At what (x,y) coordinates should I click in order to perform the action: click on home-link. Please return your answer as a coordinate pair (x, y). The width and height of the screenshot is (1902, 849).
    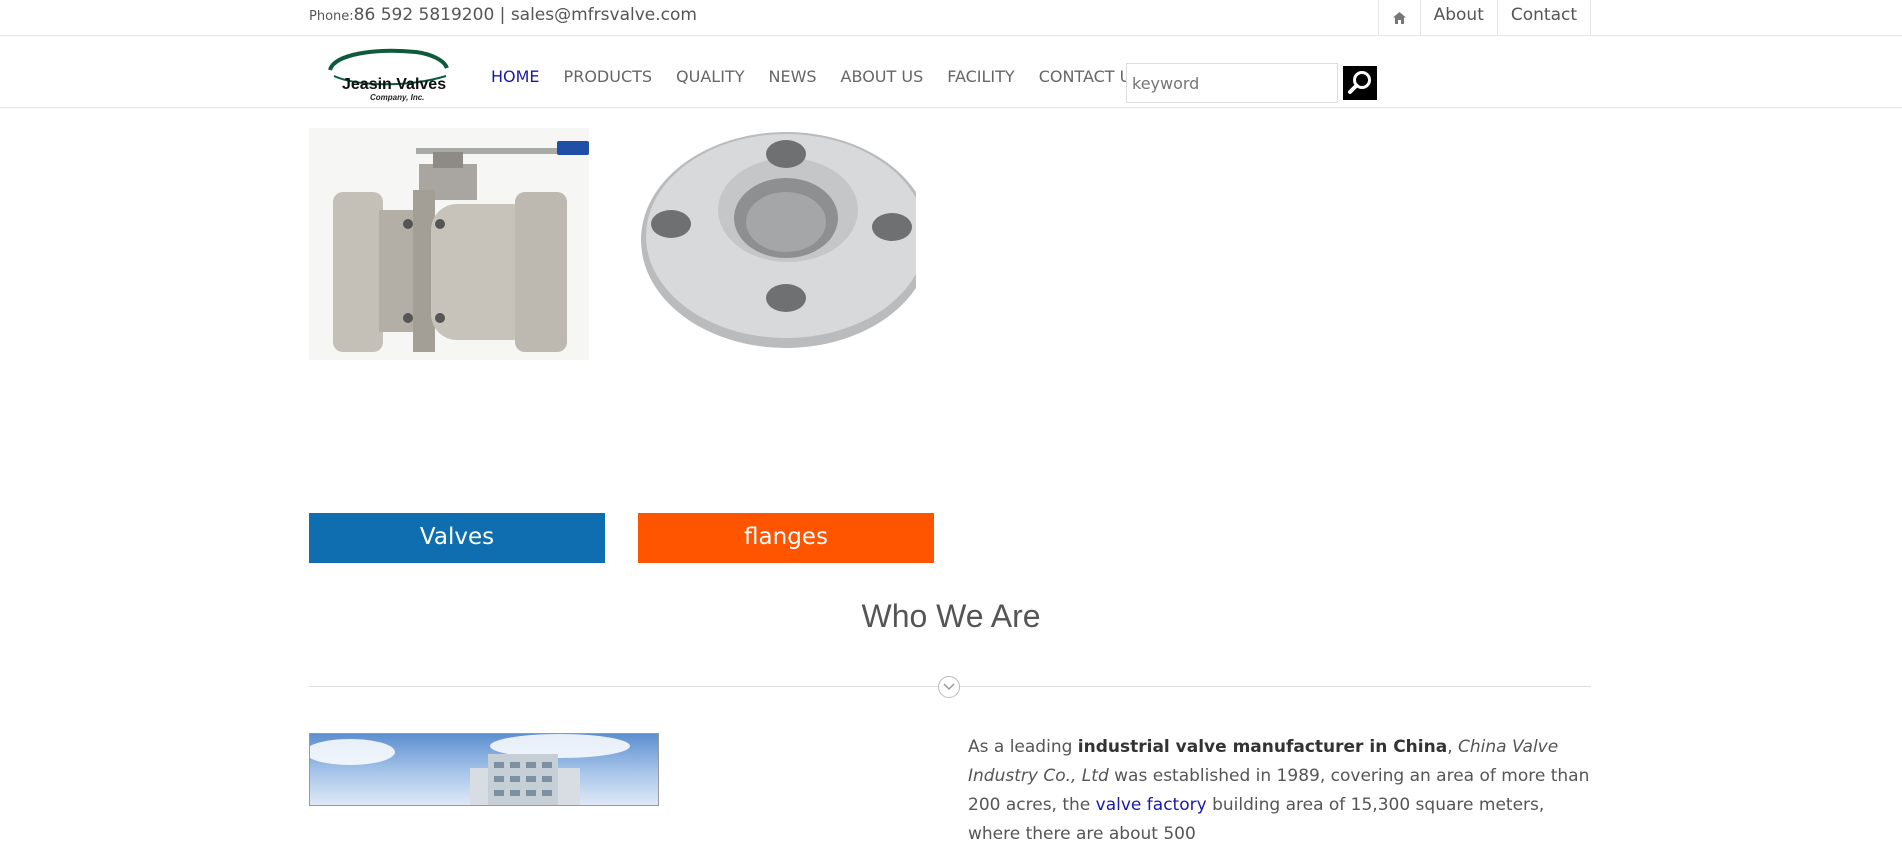
    Looking at the image, I should click on (1400, 17).